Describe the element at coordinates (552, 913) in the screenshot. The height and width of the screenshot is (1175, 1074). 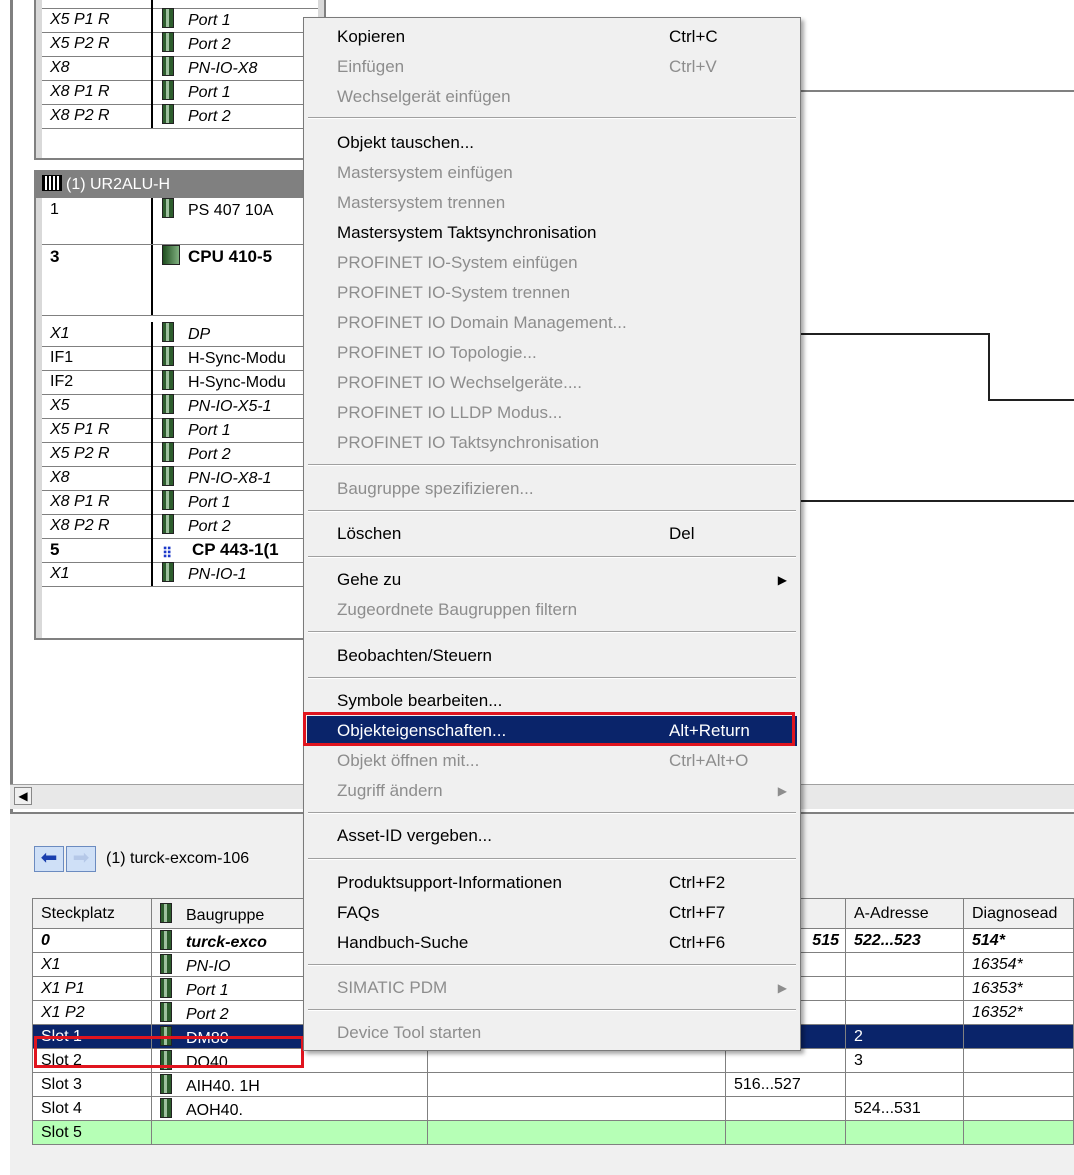
I see `menu-item-faqs: FAQs Ctrl+F7` at that location.